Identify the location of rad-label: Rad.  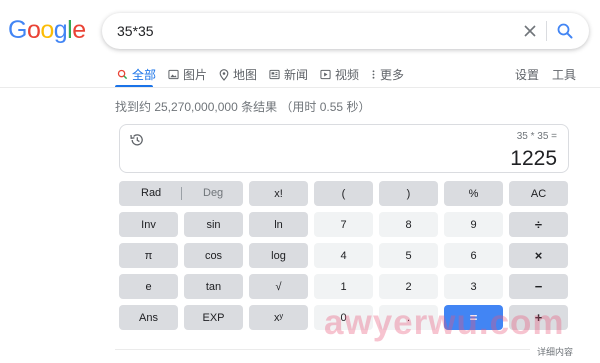
(151, 193).